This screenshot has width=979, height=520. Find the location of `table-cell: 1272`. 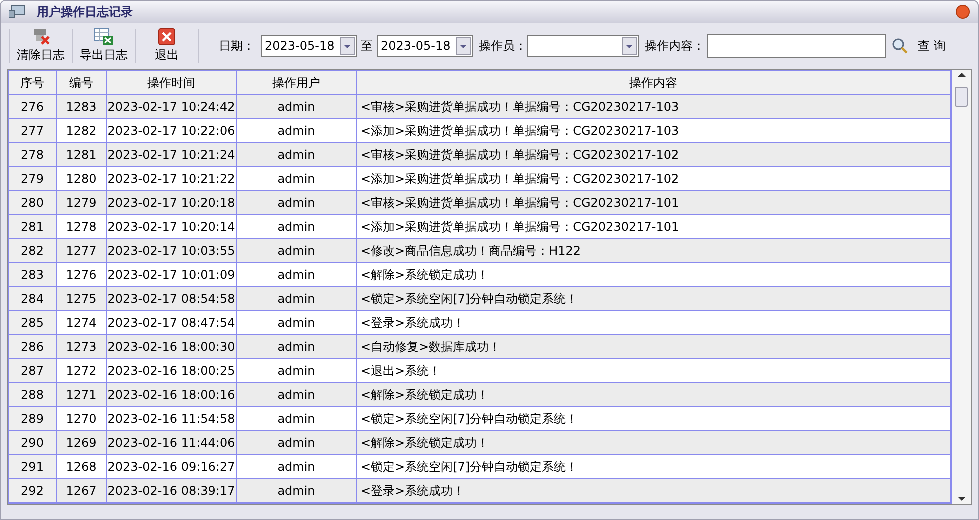

table-cell: 1272 is located at coordinates (82, 370).